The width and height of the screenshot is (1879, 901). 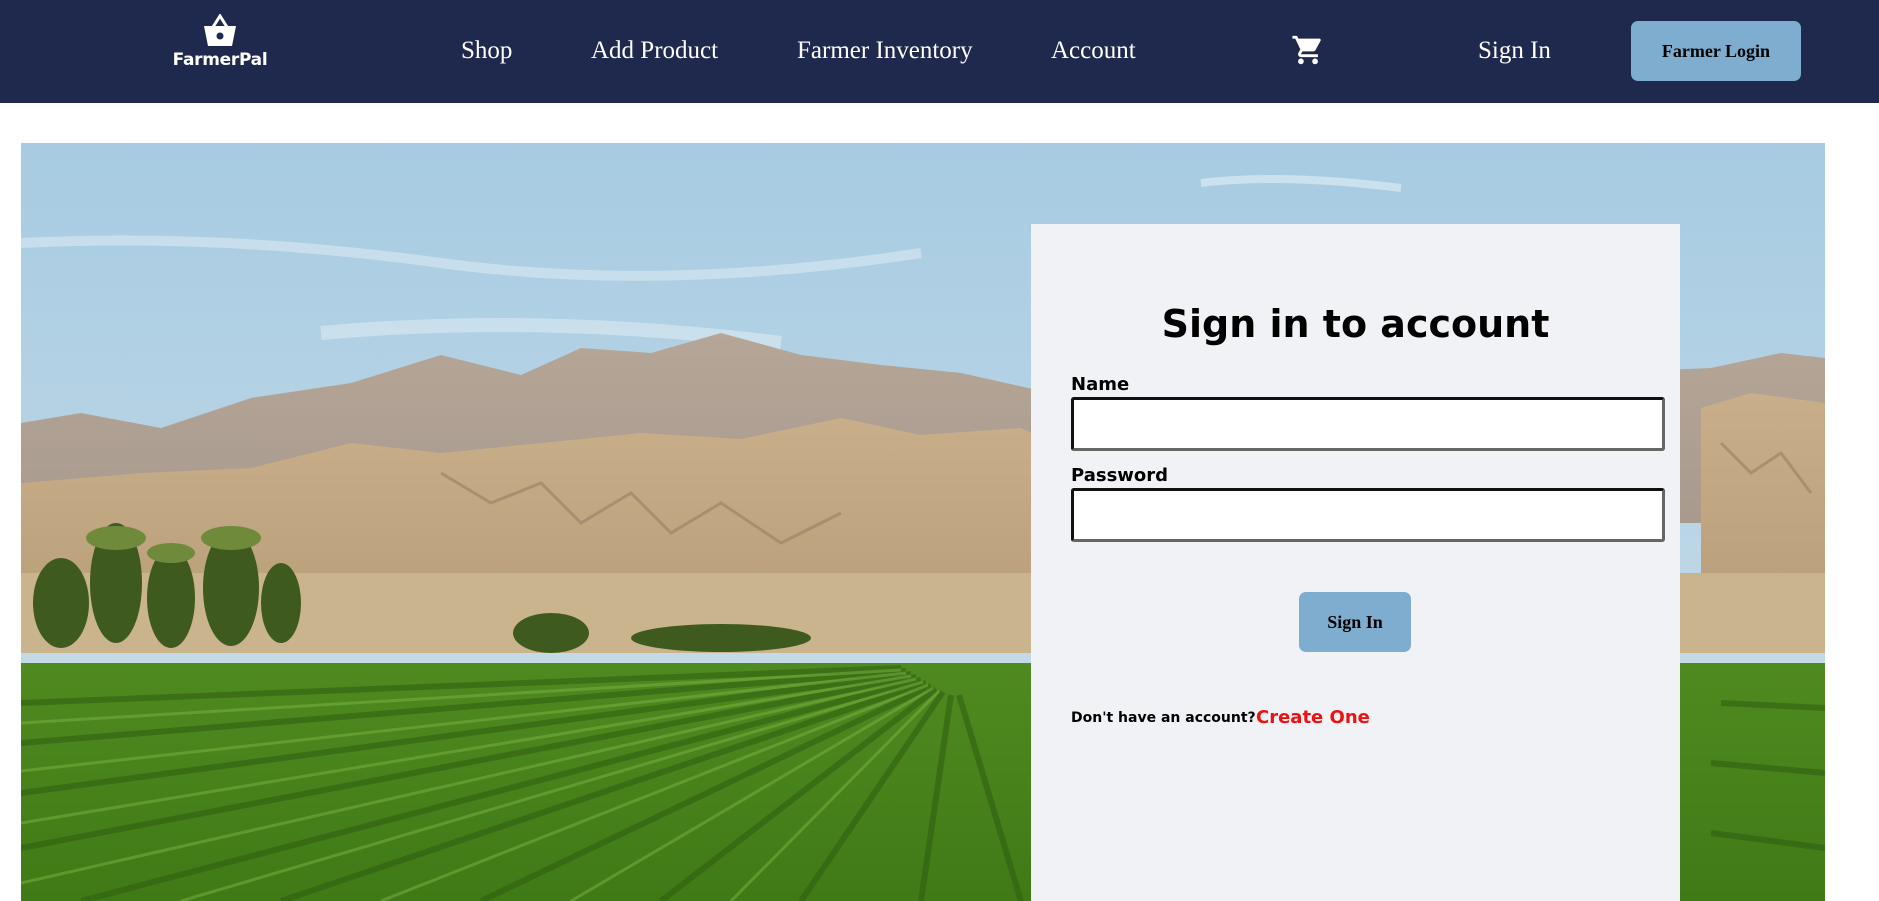 What do you see at coordinates (1355, 324) in the screenshot?
I see `sign-in-title: Sign in to account` at bounding box center [1355, 324].